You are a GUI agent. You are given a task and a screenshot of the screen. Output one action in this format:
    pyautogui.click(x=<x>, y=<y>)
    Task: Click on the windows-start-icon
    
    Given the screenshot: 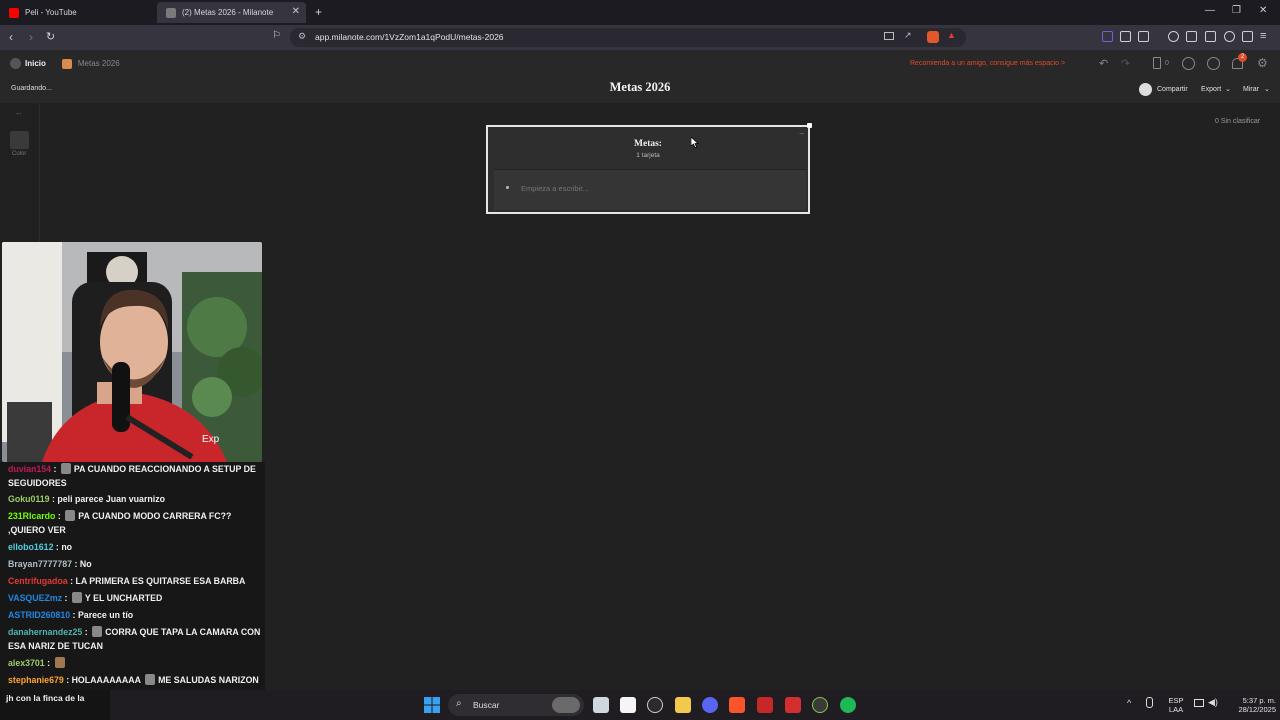 What is the action you would take?
    pyautogui.click(x=432, y=705)
    